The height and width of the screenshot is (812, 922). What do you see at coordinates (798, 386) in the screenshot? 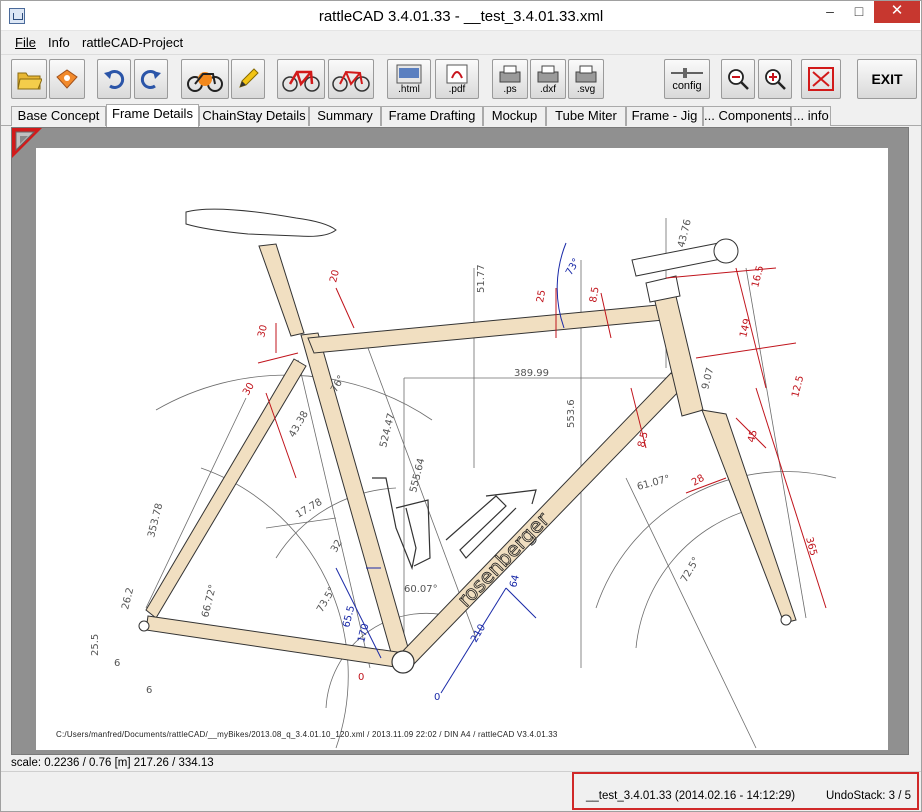
I see `dim-label: 12.5` at bounding box center [798, 386].